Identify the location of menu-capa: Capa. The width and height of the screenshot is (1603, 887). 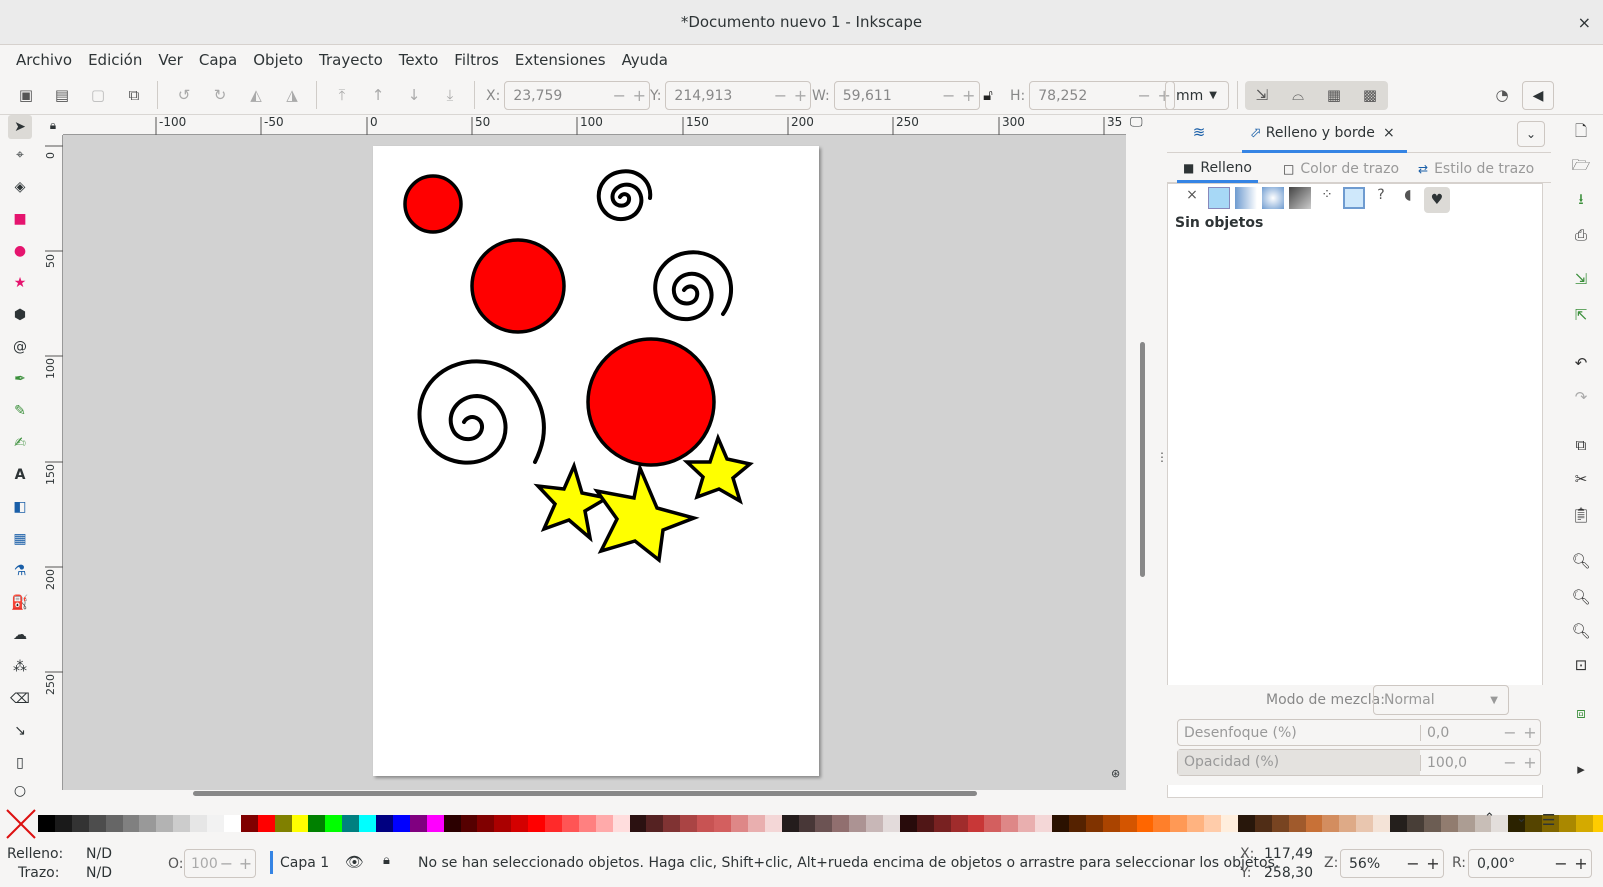
(218, 60).